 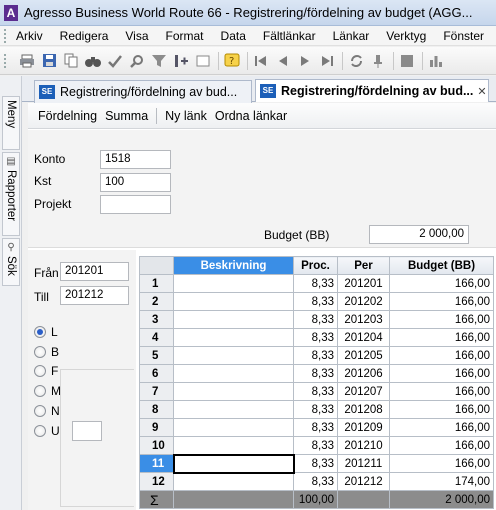 I want to click on period-cell: 201207, so click(x=363, y=391).